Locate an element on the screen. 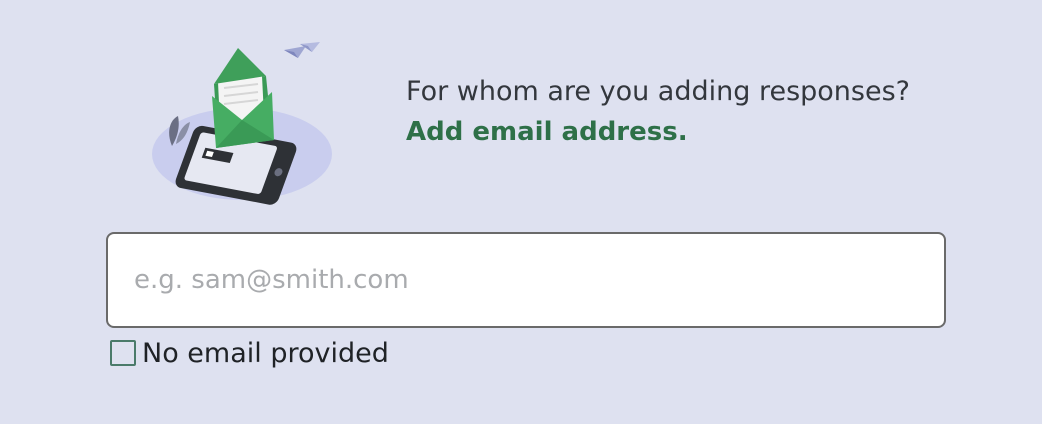 This screenshot has height=424, width=1042. no-email-label: No email provided is located at coordinates (265, 353).